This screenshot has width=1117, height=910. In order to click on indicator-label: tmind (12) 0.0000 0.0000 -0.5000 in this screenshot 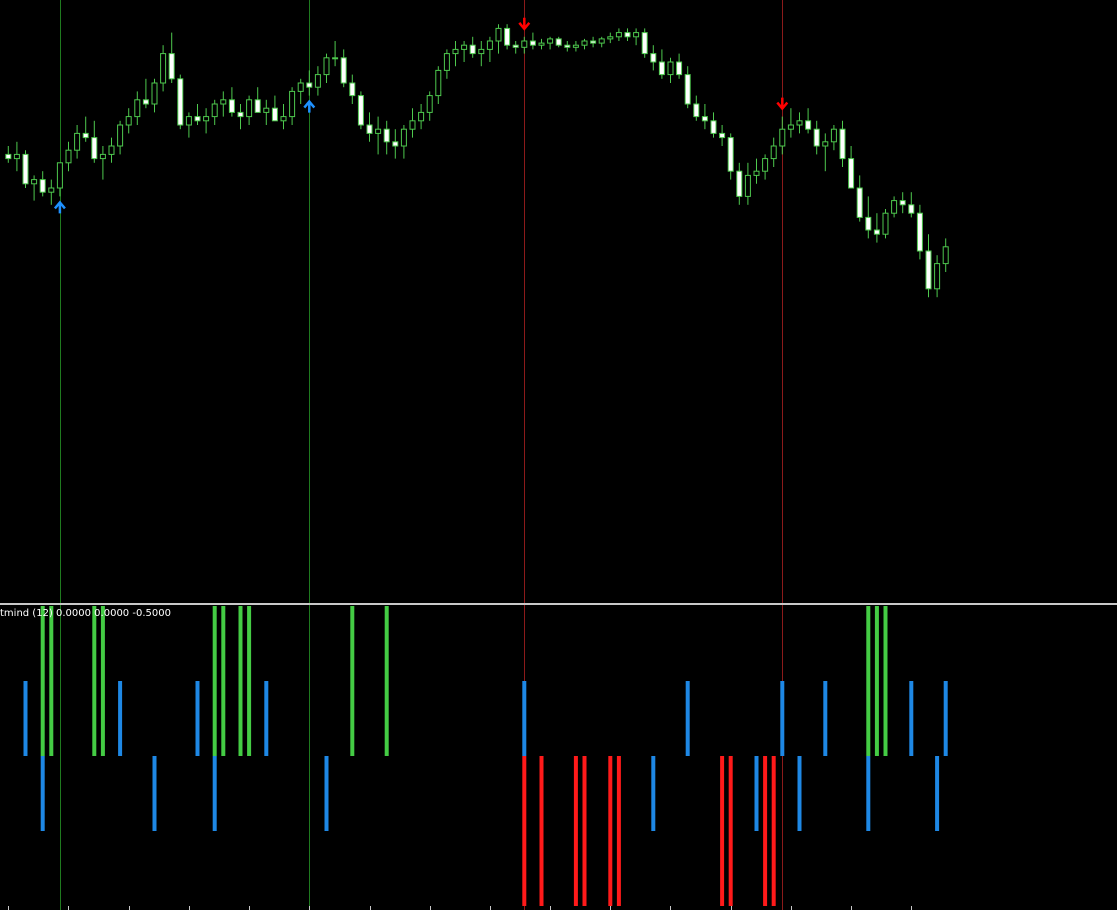, I will do `click(85, 613)`.